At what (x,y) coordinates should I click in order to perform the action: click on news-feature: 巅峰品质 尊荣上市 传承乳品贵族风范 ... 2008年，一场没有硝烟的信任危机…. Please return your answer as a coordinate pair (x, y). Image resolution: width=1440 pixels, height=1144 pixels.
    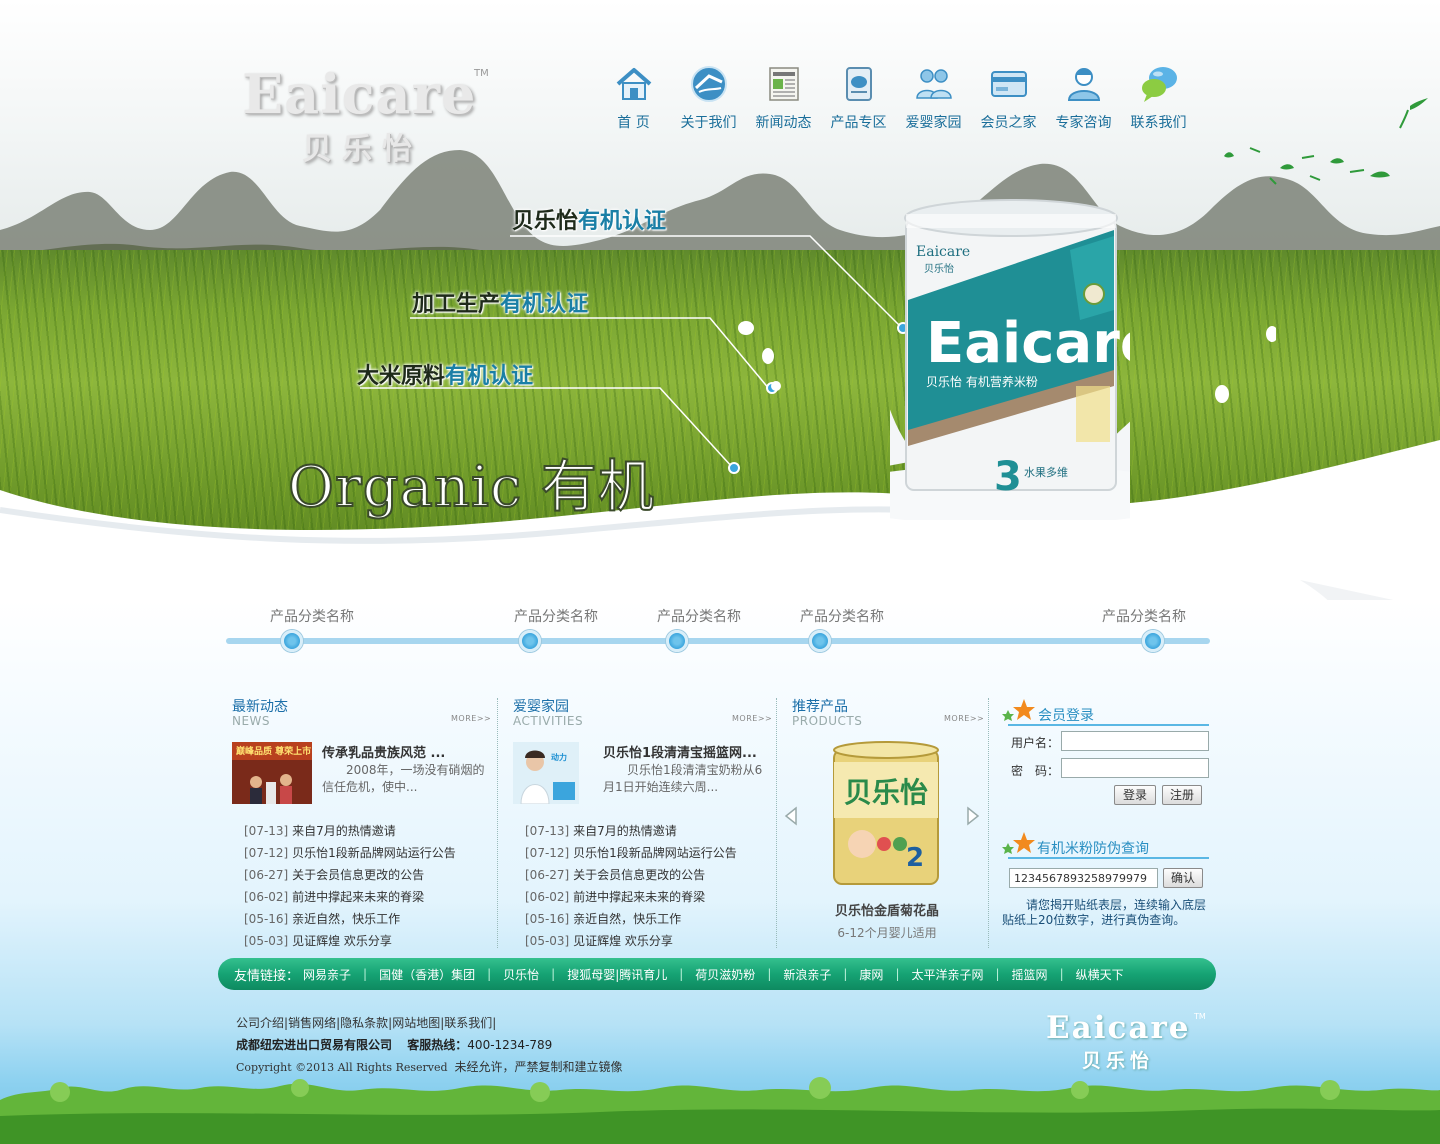
    Looking at the image, I should click on (362, 777).